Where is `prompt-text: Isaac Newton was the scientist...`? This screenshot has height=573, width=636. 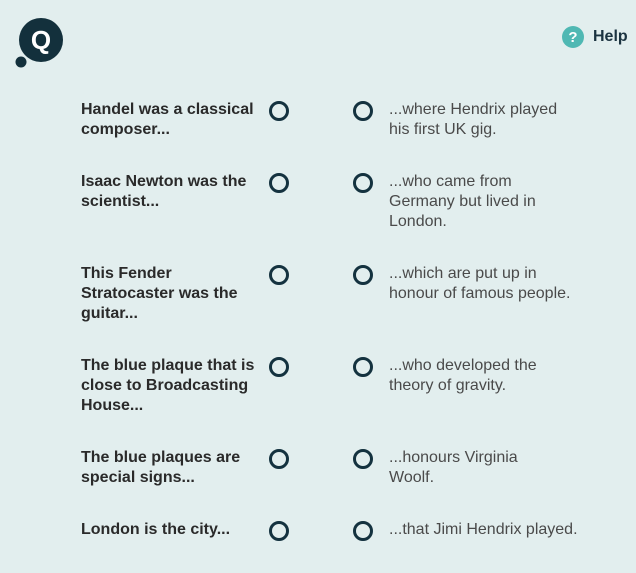
prompt-text: Isaac Newton was the scientist... is located at coordinates (164, 191).